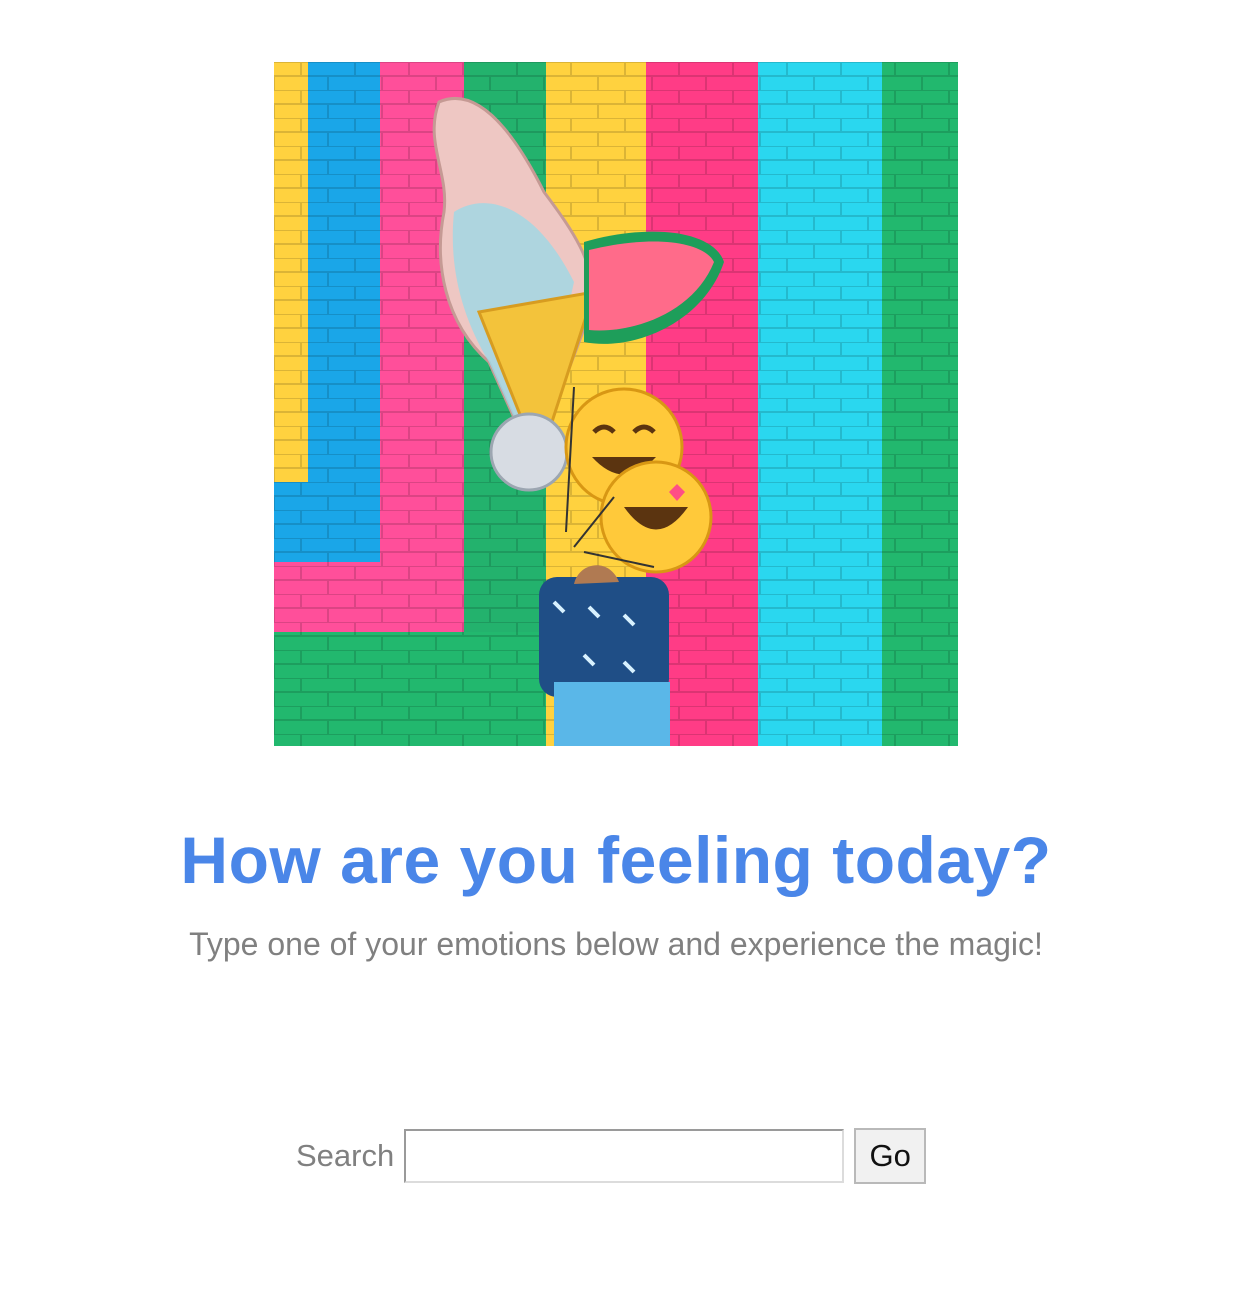  I want to click on go-button: Go, so click(890, 1156).